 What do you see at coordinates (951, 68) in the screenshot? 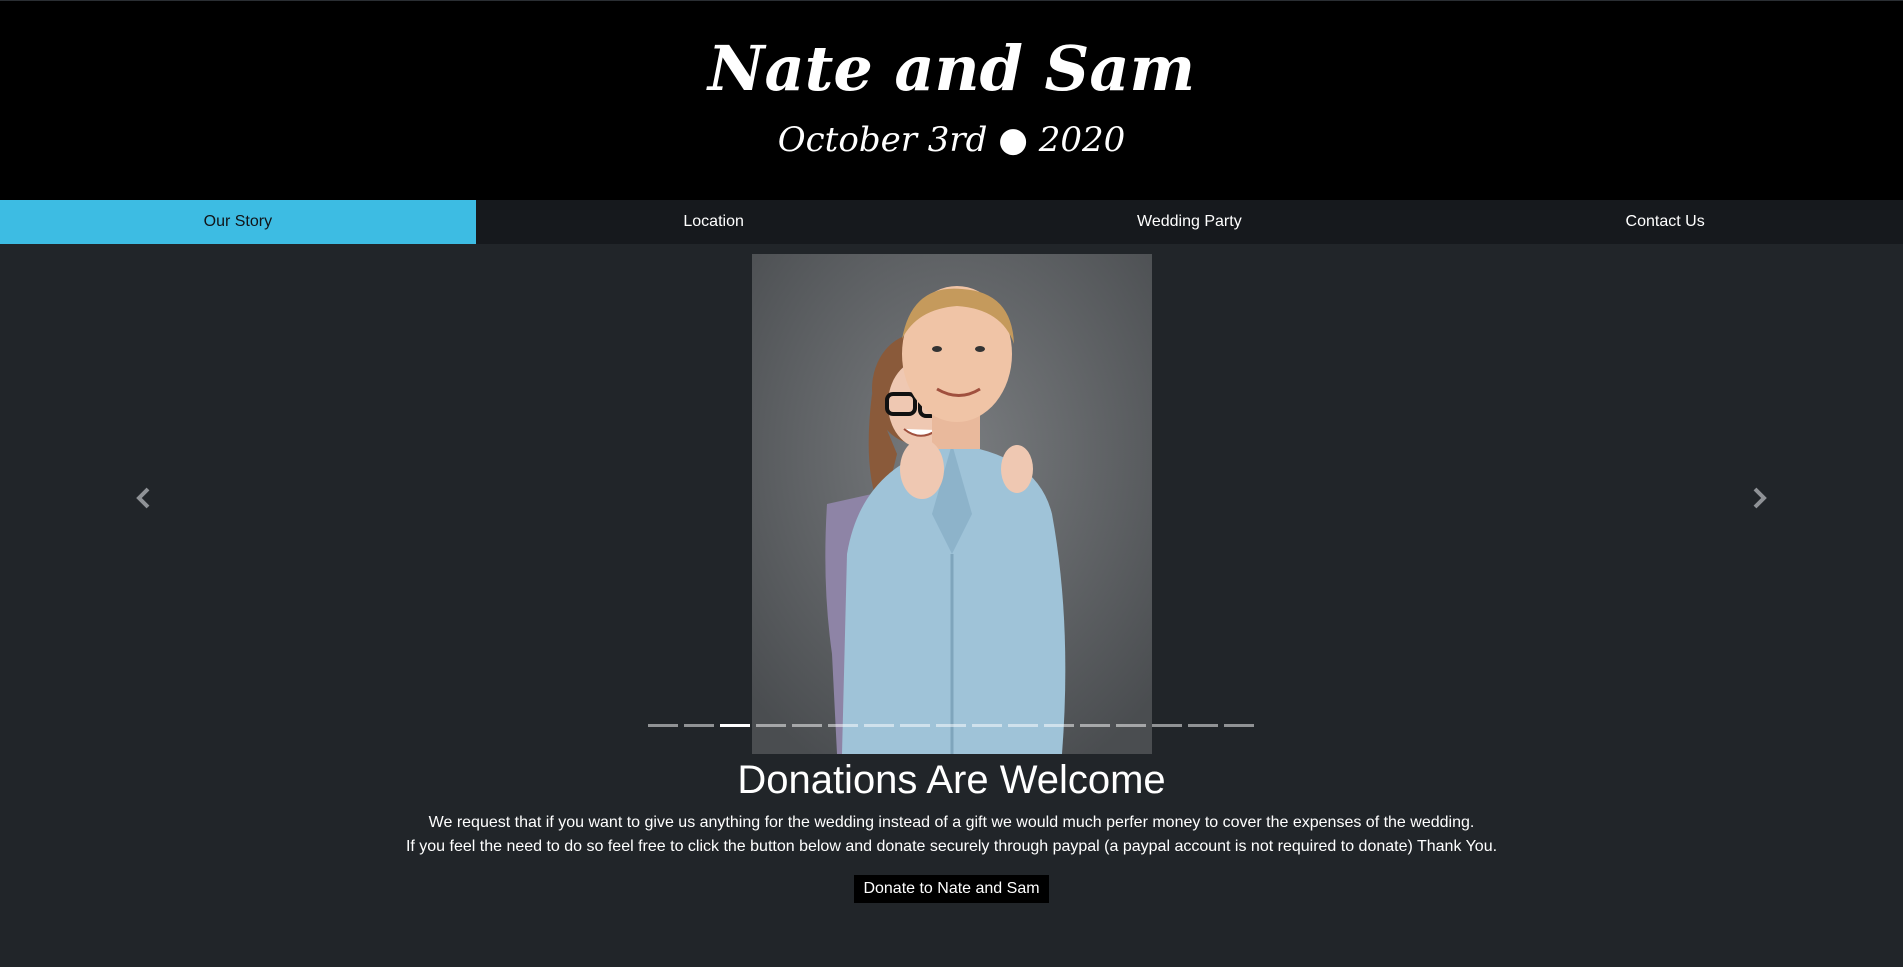
I see `site-title: Nate and Sam` at bounding box center [951, 68].